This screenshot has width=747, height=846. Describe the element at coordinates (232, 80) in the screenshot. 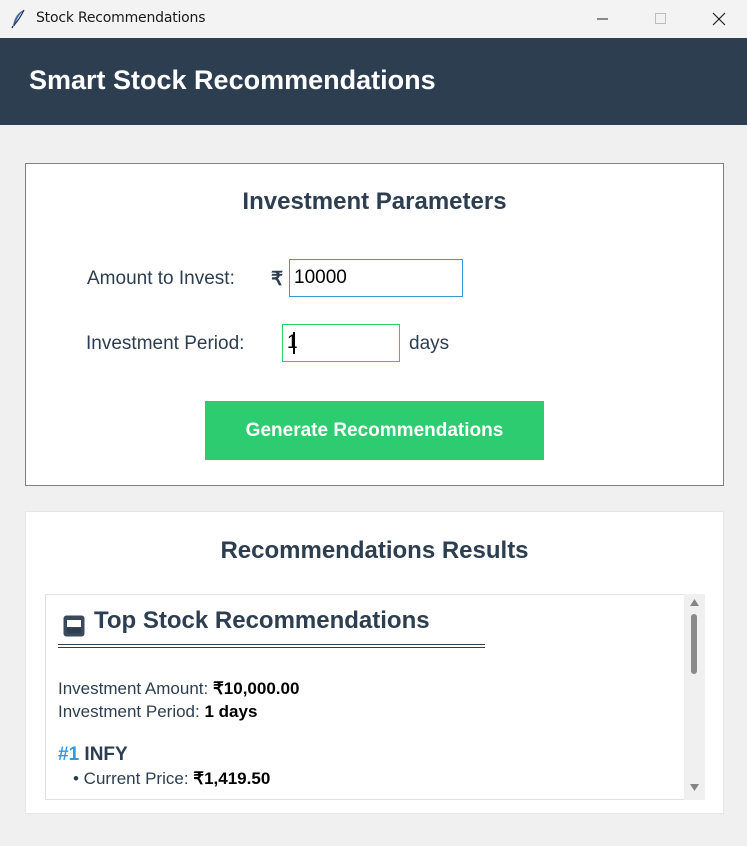

I see `app-title: Smart Stock Recommendations` at that location.